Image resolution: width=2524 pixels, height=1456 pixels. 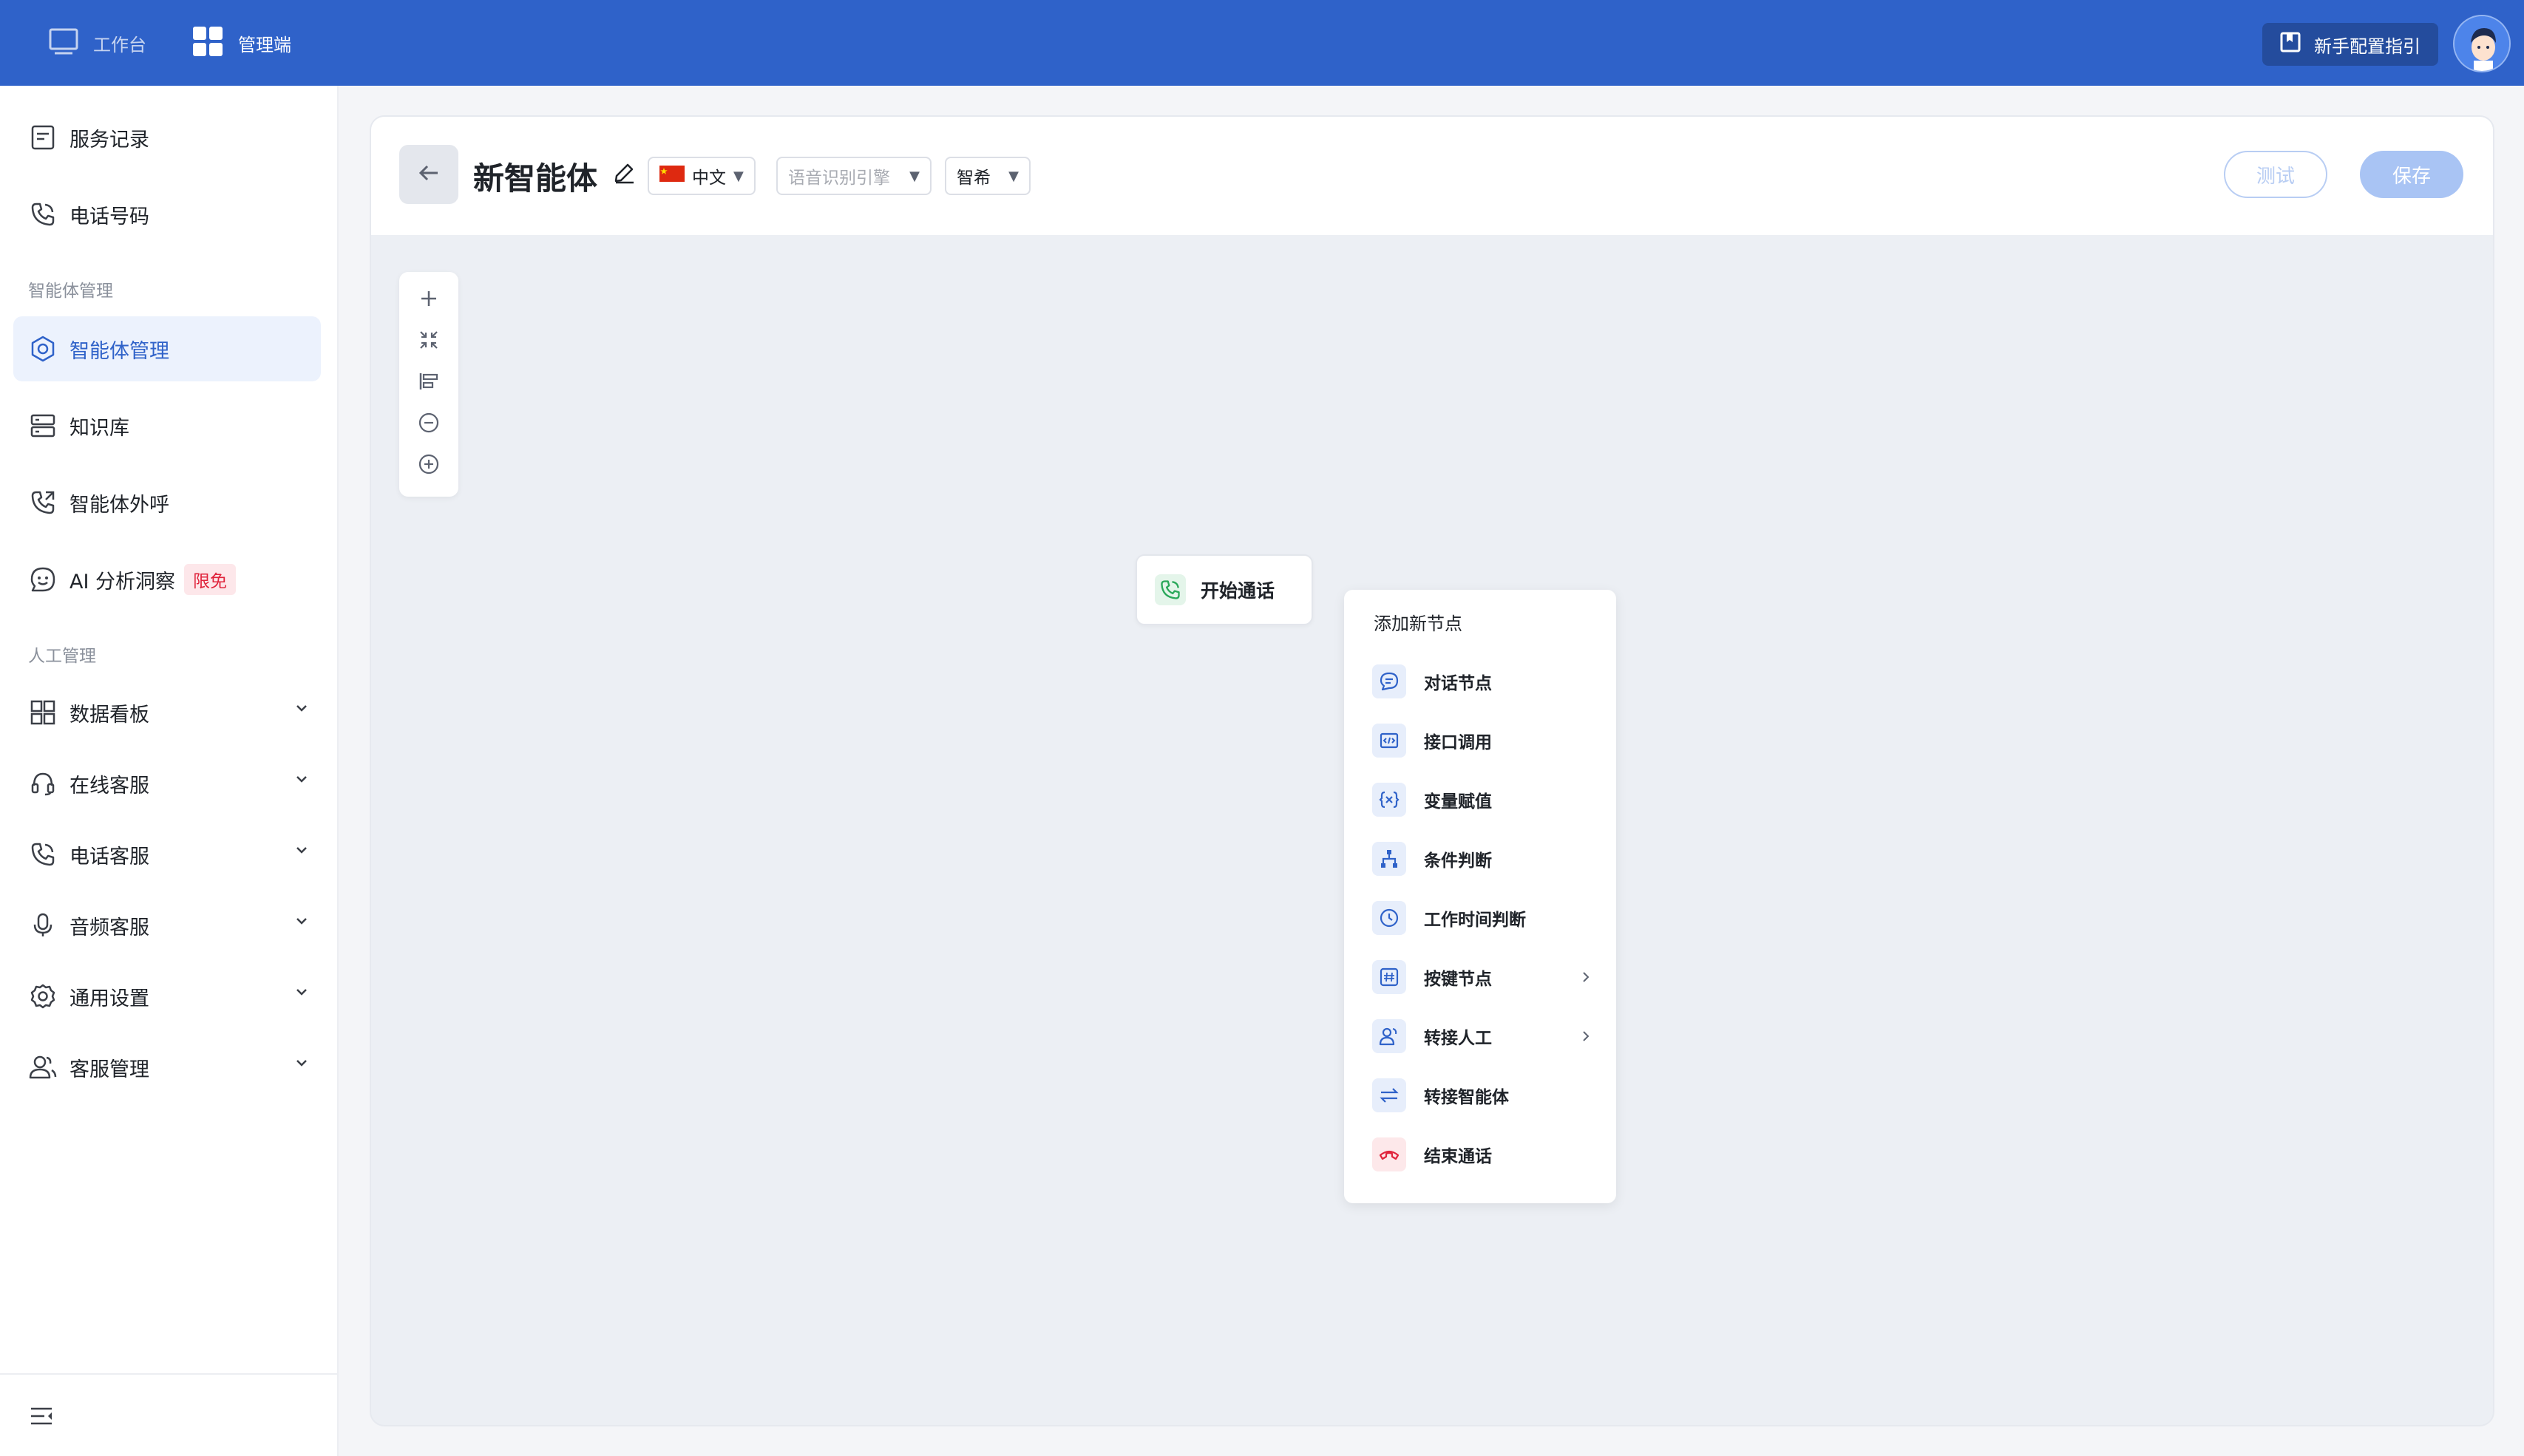 I want to click on phone-icon, so click(x=43, y=854).